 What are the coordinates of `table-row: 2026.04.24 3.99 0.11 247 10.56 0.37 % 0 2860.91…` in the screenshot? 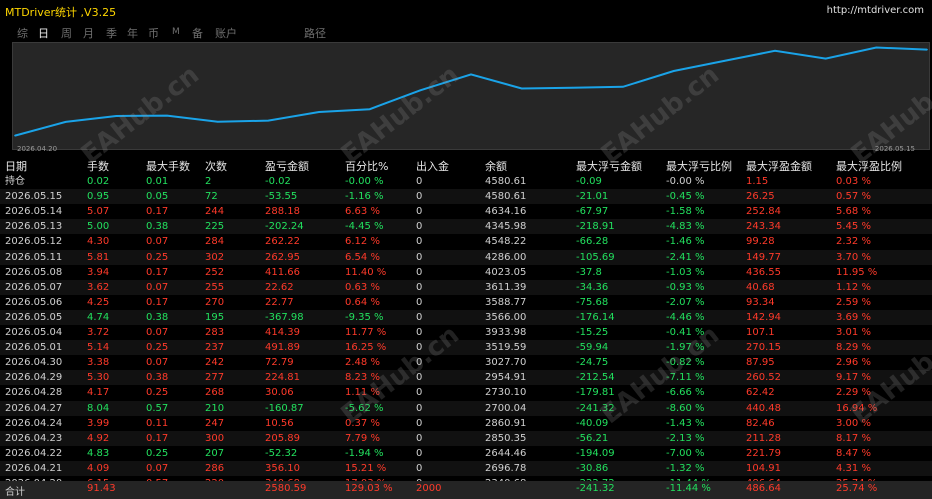 It's located at (466, 423).